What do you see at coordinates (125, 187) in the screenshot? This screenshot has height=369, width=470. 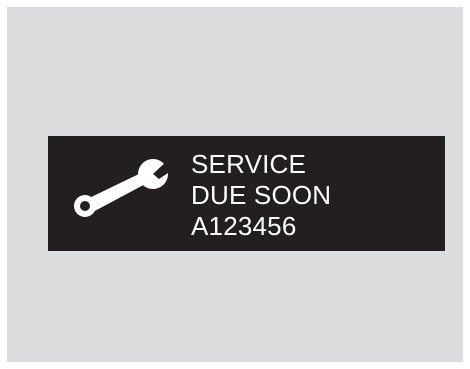 I see `wrench-icon` at bounding box center [125, 187].